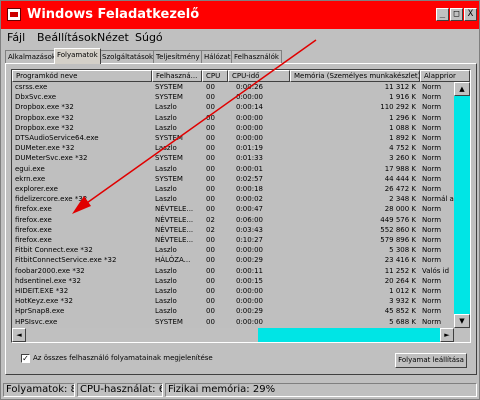 The height and width of the screenshot is (400, 480). I want to click on table-row: HprSnap8.exe Laszlo 00 0:00:29 45 852 K Norm, so click(233, 311).